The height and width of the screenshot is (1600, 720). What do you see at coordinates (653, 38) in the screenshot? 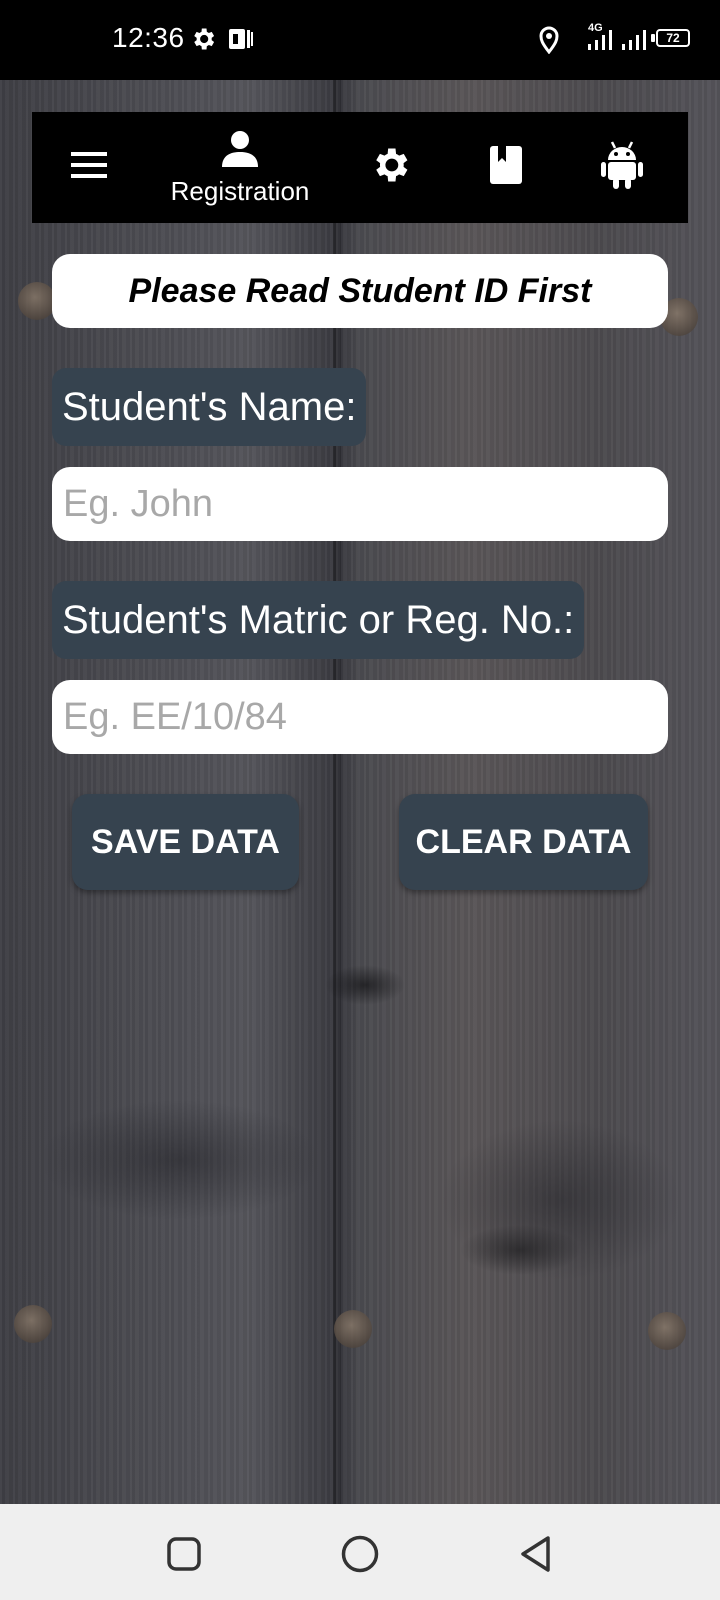
I see `battery-nub` at bounding box center [653, 38].